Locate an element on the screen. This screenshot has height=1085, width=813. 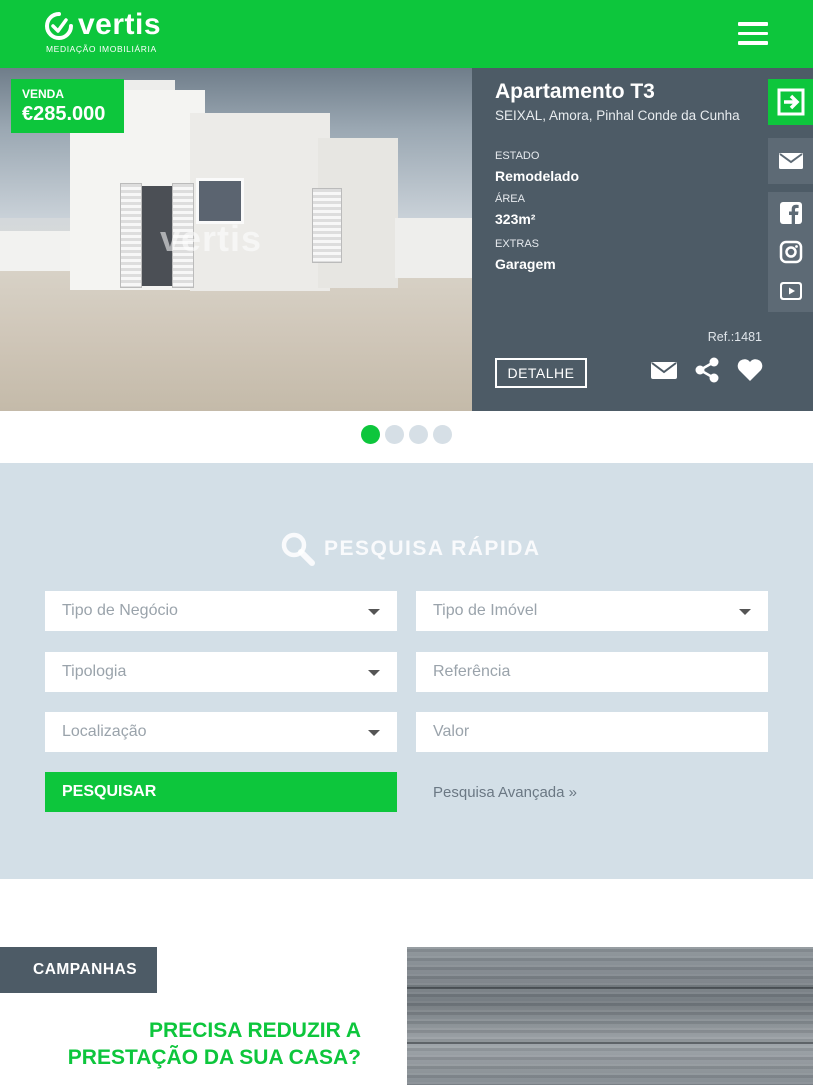
site-logo: vertis MEDIAÇÃO IMOBILIÁRIA is located at coordinates (103, 31).